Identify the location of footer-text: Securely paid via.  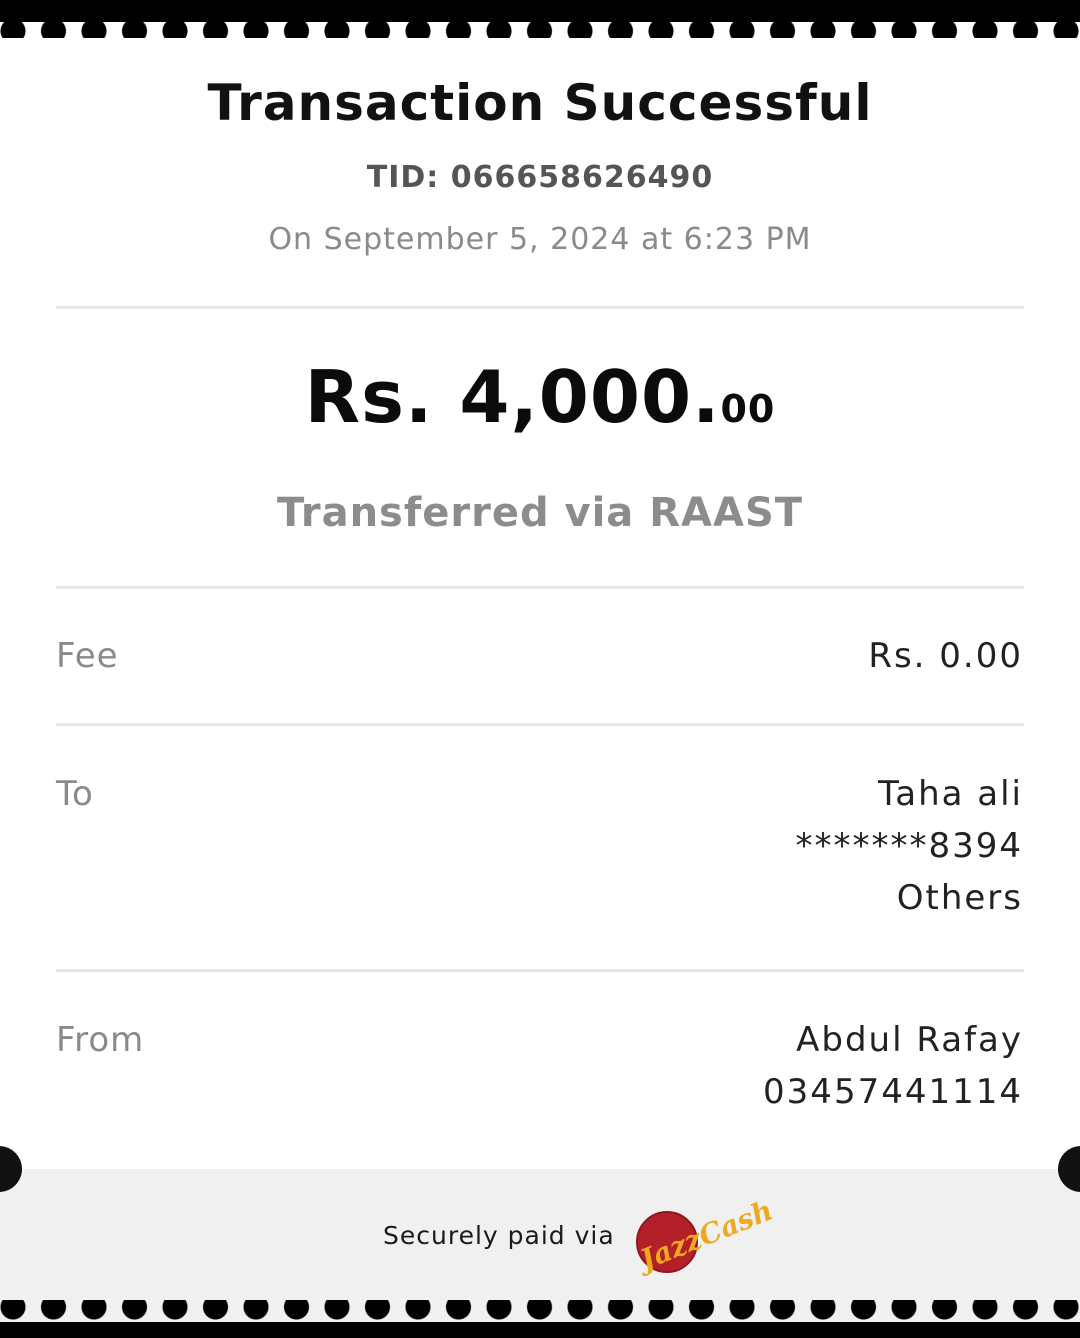
(499, 1235).